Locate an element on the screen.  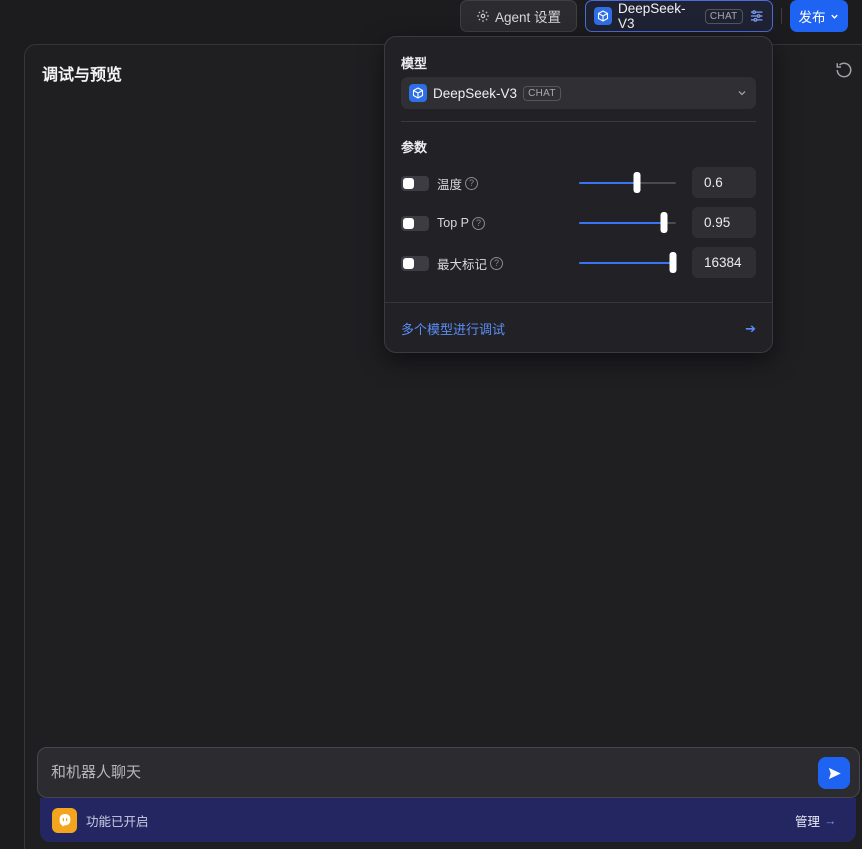
feature-status-bar: 功能已开启 管理 → is located at coordinates (448, 820).